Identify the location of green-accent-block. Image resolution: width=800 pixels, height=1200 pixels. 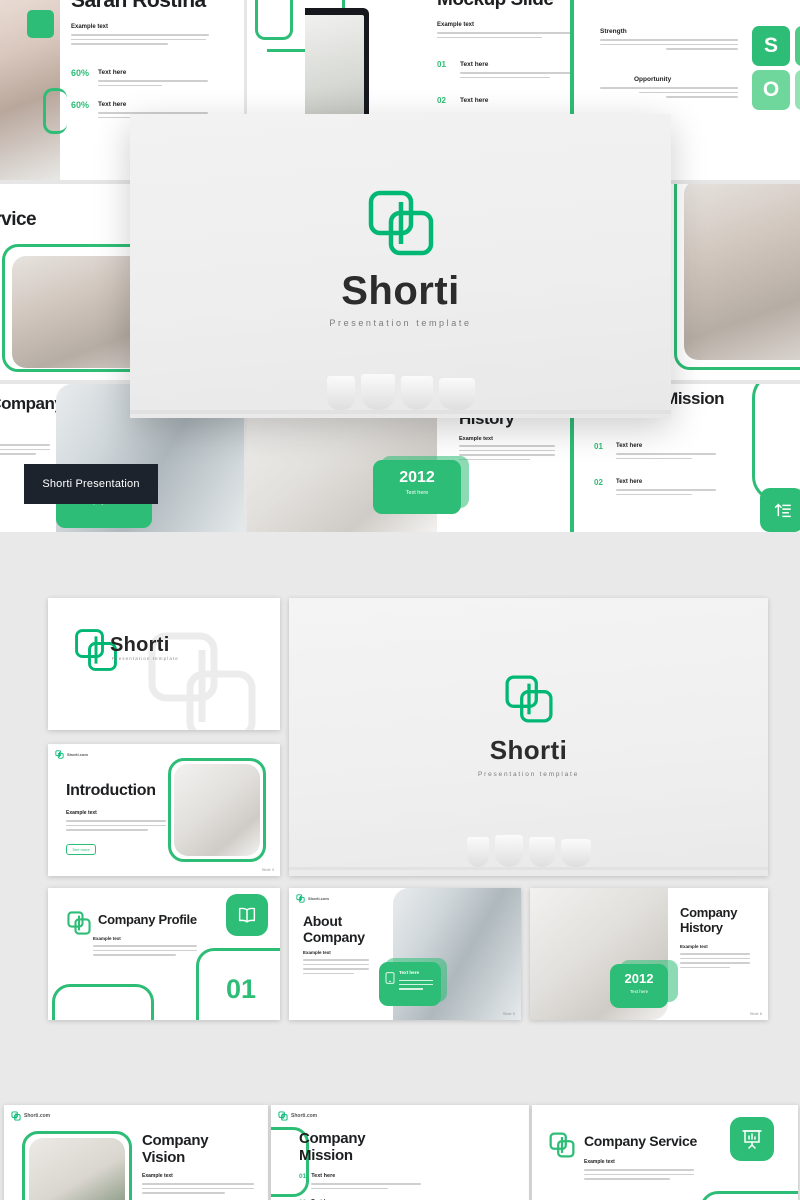
(40, 24).